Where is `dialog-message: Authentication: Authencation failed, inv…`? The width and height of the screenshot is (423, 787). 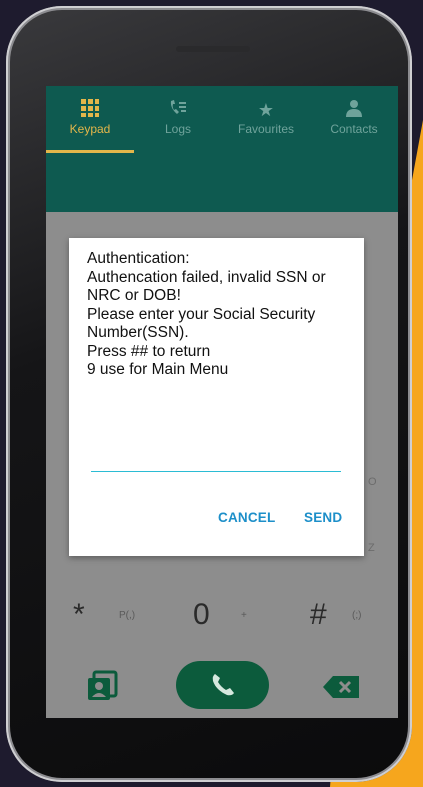
dialog-message: Authentication: Authencation failed, inv… is located at coordinates (206, 314).